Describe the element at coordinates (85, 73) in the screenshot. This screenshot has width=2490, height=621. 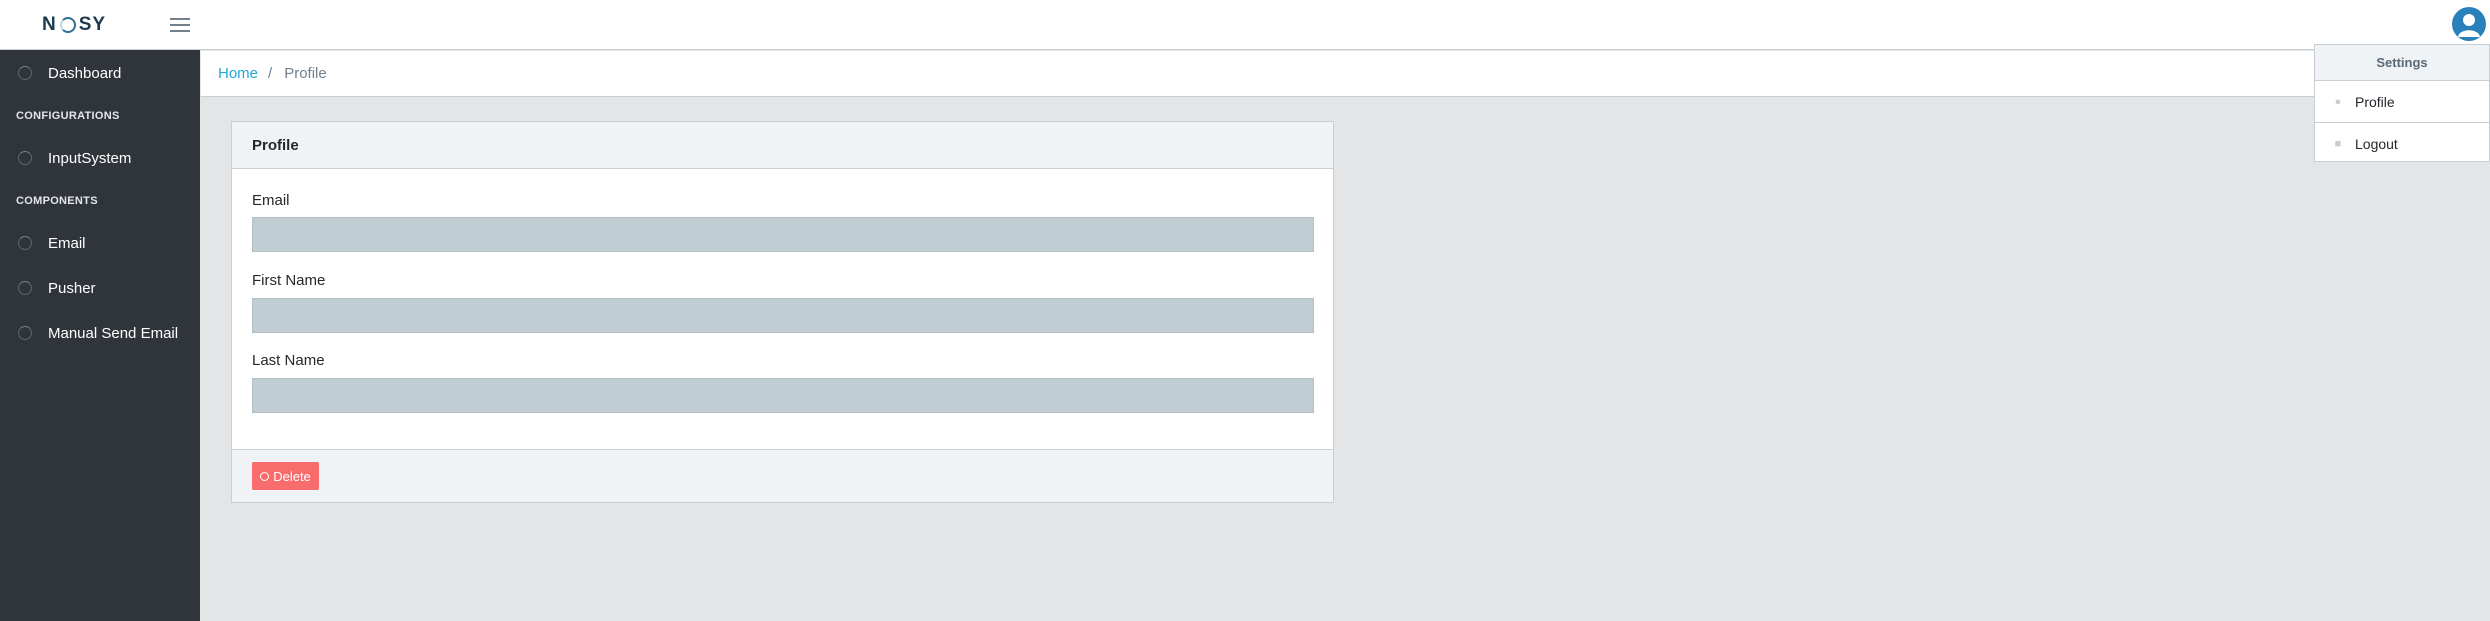
I see `sidebar-item-label: Dashboard` at that location.